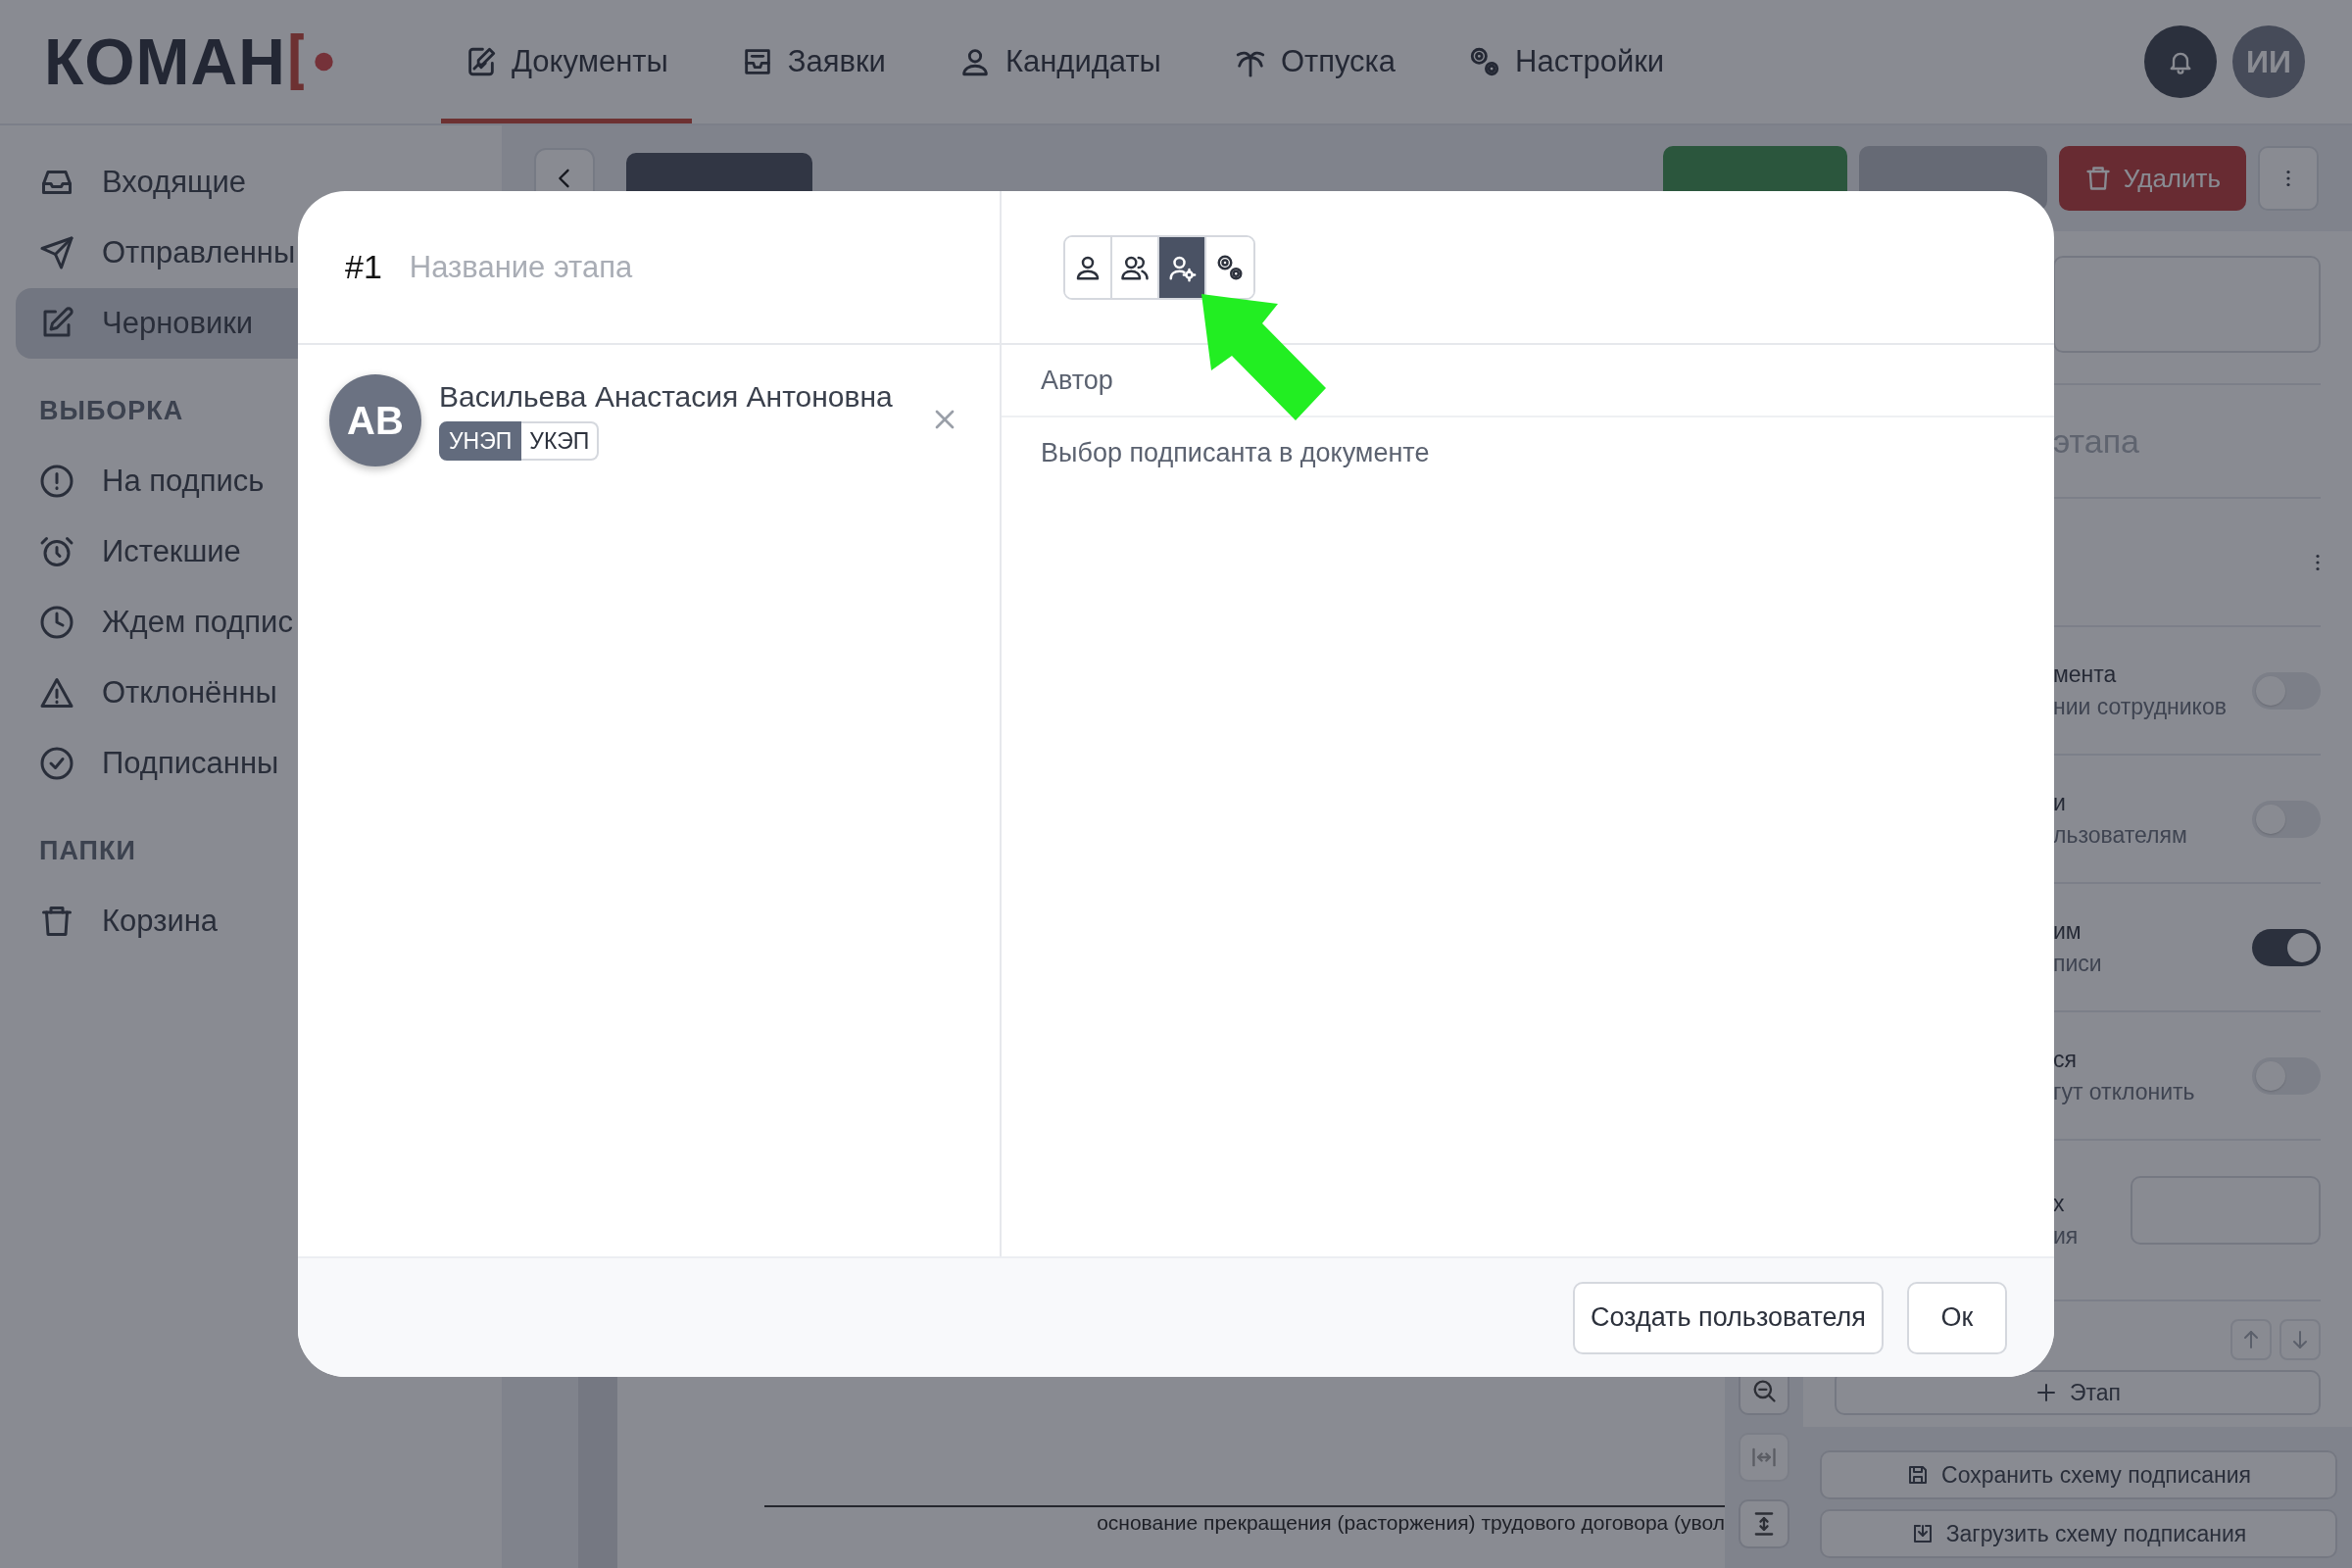 Image resolution: width=2352 pixels, height=1568 pixels. Describe the element at coordinates (2124, 1091) in the screenshot. I see `setting-label: гут отклонить` at that location.